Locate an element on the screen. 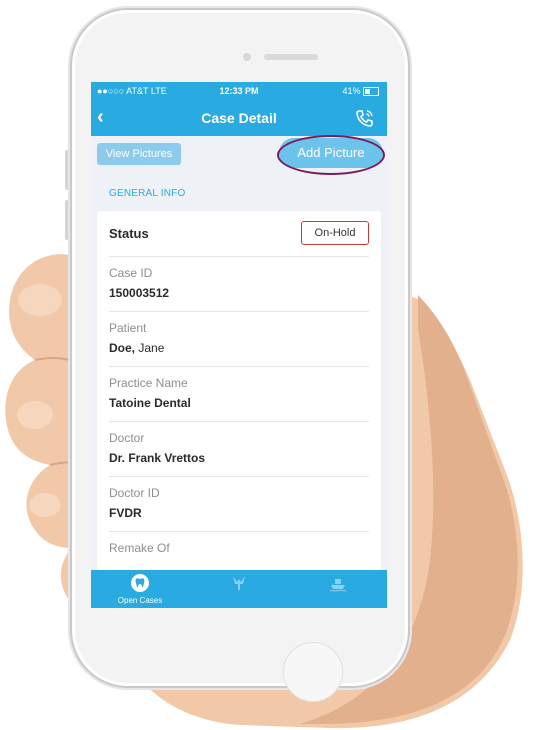 The width and height of the screenshot is (538, 730). field-value: 150003512 is located at coordinates (139, 293).